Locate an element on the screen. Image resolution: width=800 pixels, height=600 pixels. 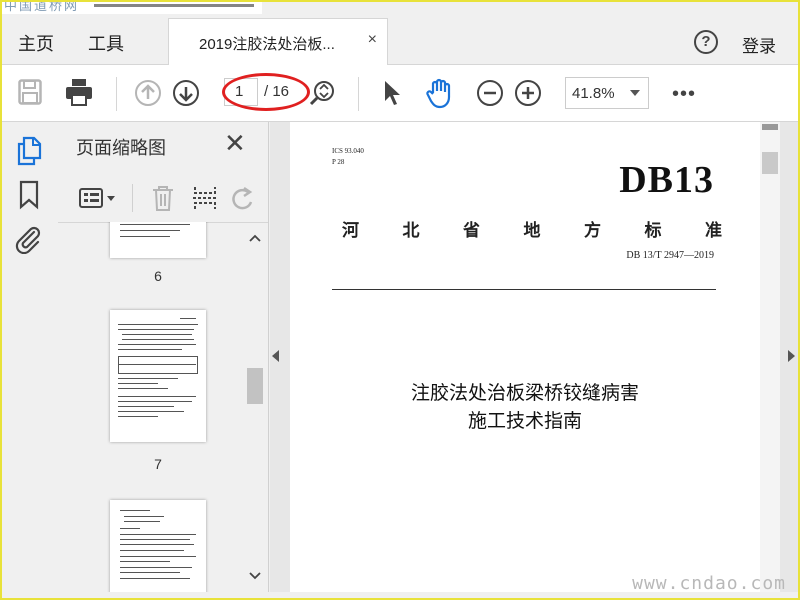
zoom-select: 41.8% is located at coordinates (607, 93).